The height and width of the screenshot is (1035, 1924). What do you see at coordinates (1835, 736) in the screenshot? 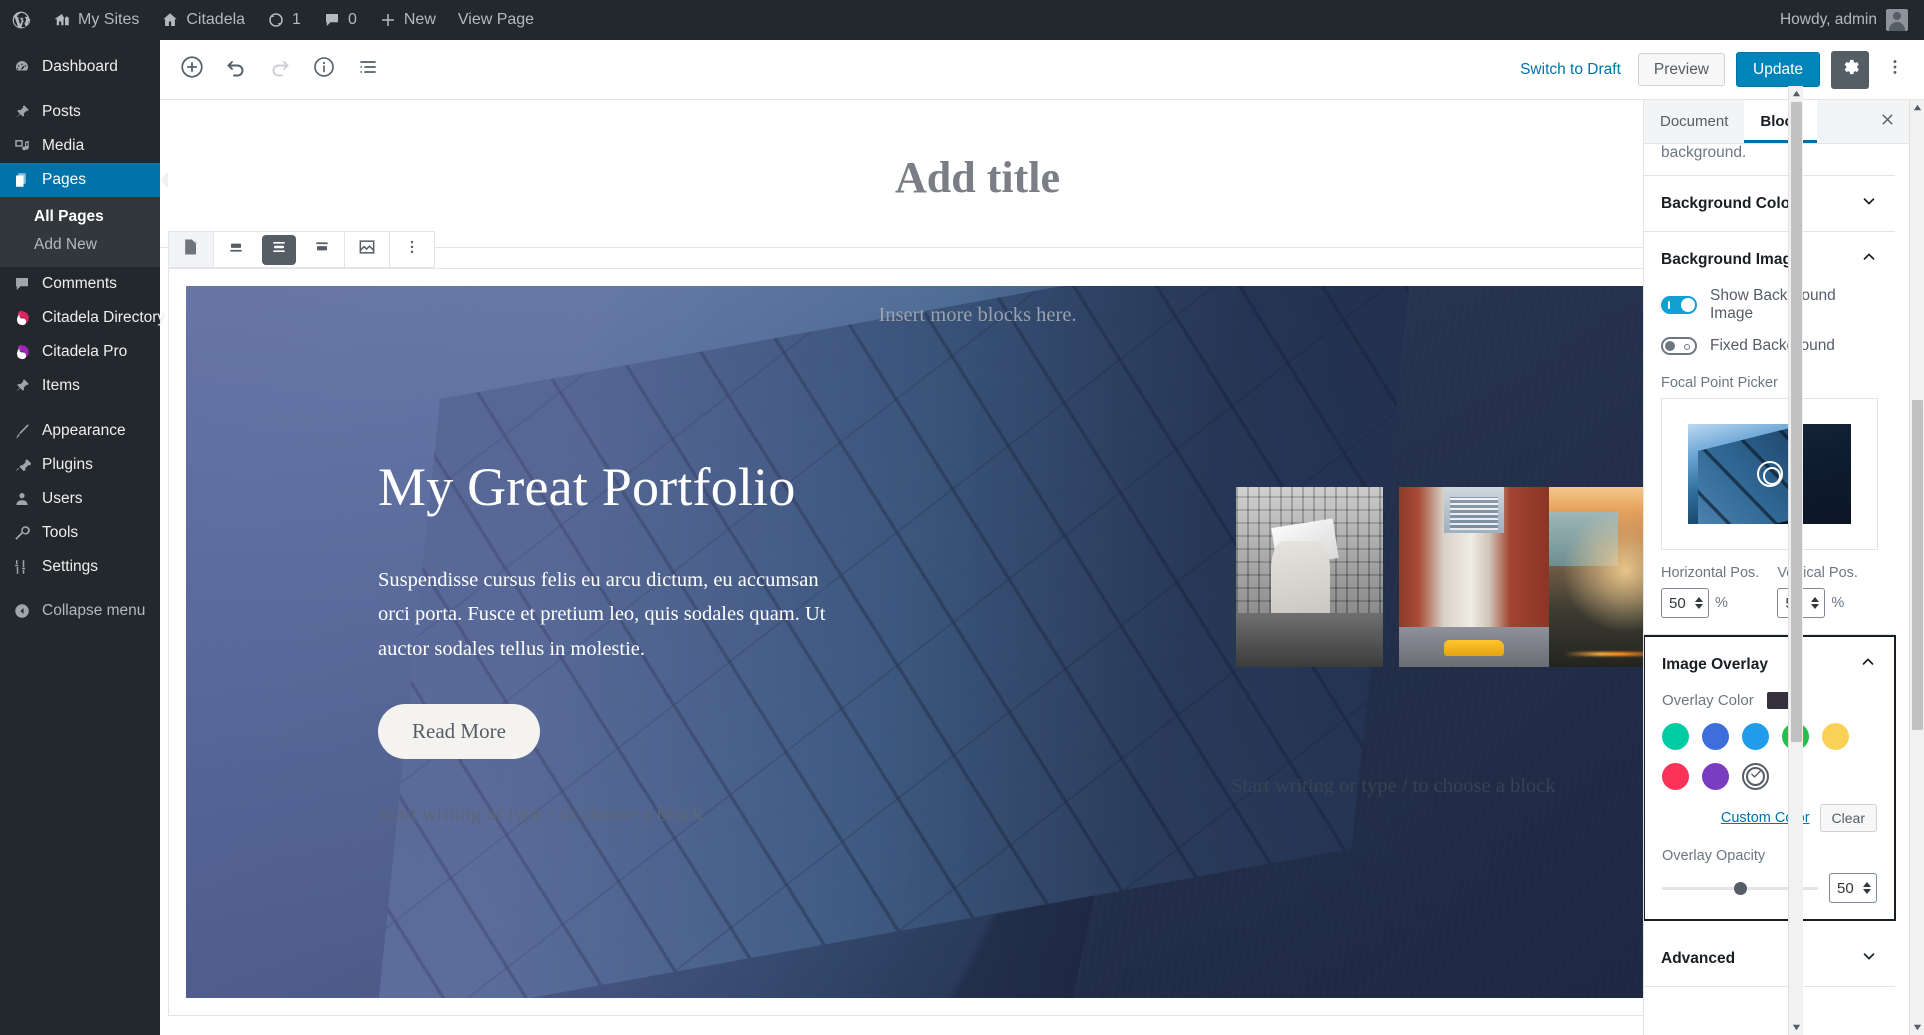
I see `color-swatch-yellow` at bounding box center [1835, 736].